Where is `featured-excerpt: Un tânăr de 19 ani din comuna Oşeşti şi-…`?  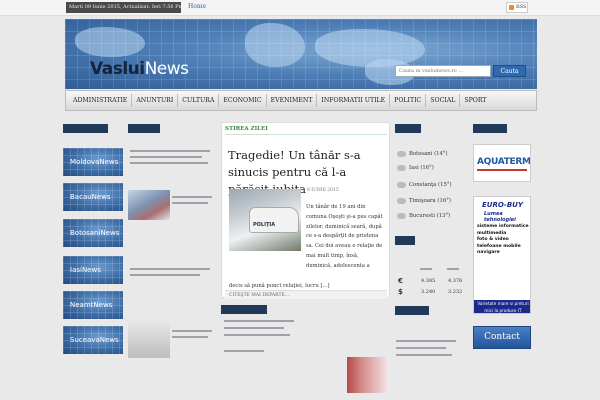 featured-excerpt: Un tânăr de 19 ani din comuna Oşeşti şi-… is located at coordinates (344, 236).